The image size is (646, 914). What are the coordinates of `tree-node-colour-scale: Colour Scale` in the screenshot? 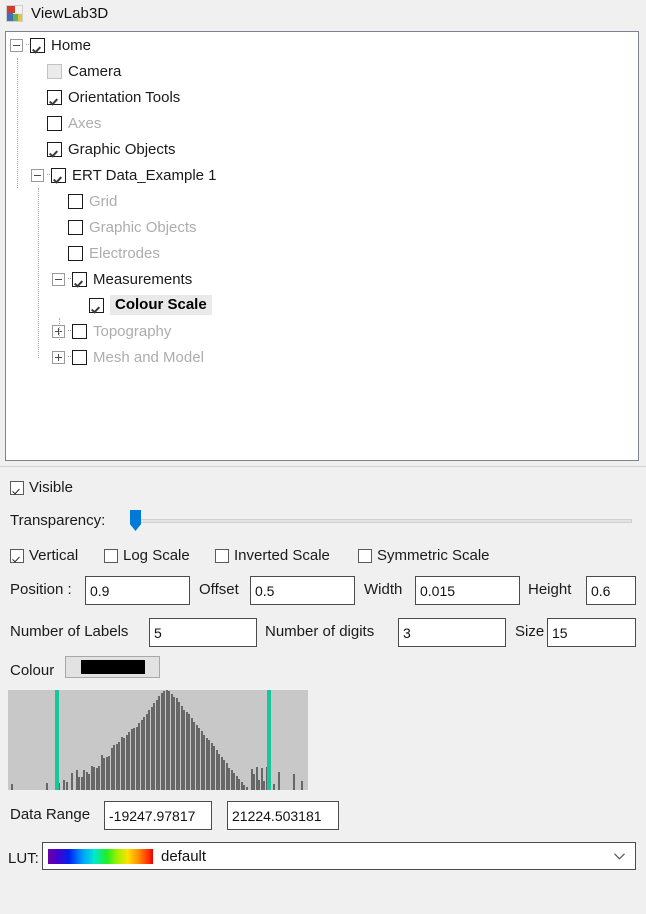 It's located at (322, 305).